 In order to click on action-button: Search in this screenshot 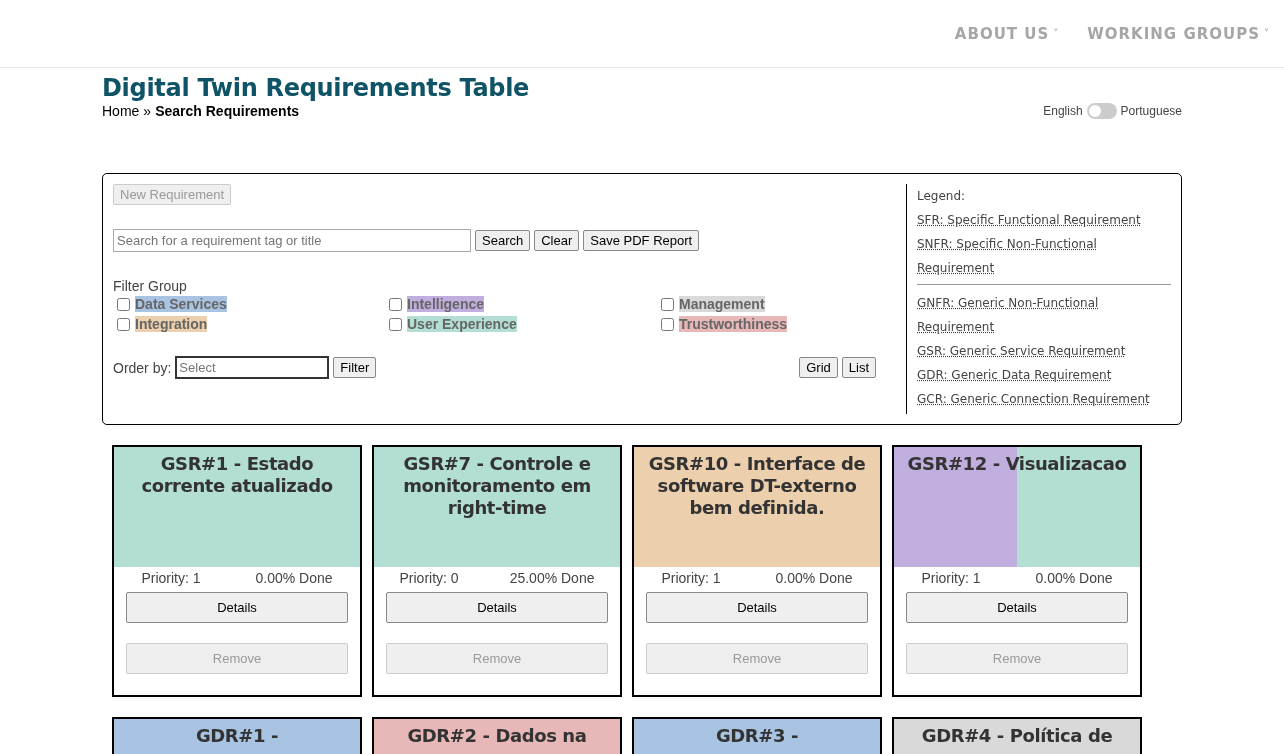, I will do `click(503, 240)`.